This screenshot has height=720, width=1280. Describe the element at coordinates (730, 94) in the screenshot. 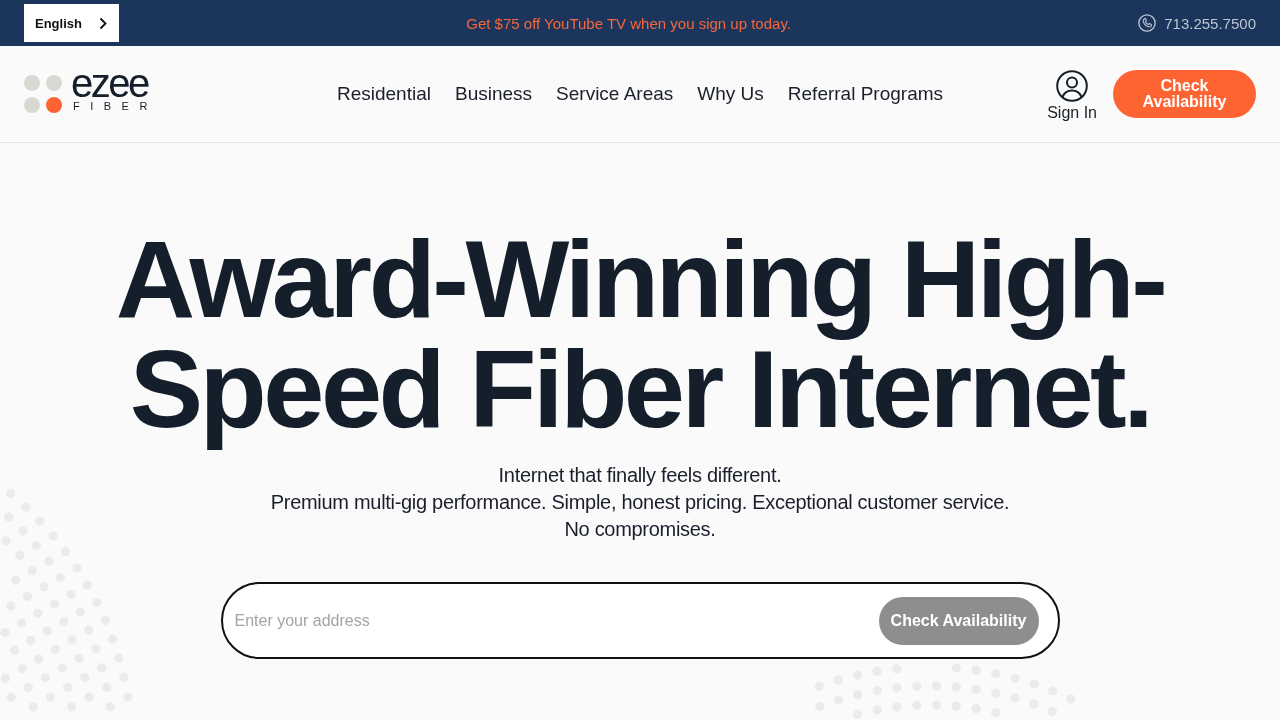

I see `nav-link: Why Us` at that location.